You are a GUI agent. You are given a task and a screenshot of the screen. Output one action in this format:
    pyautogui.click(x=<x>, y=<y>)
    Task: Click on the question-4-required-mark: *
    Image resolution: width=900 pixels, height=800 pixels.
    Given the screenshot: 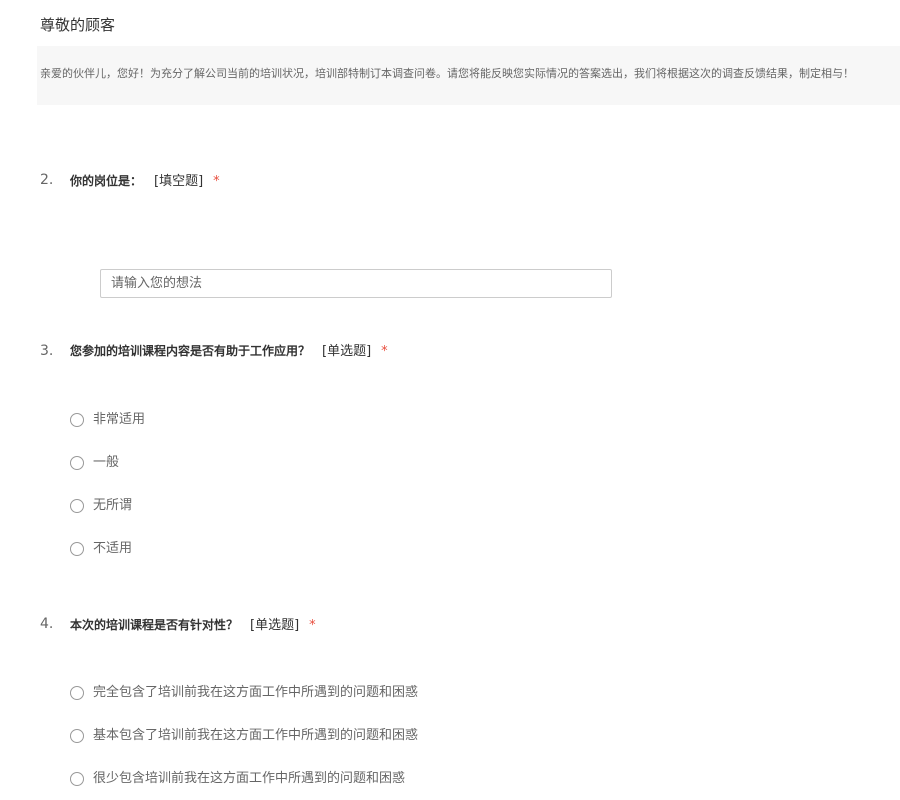 What is the action you would take?
    pyautogui.click(x=312, y=625)
    